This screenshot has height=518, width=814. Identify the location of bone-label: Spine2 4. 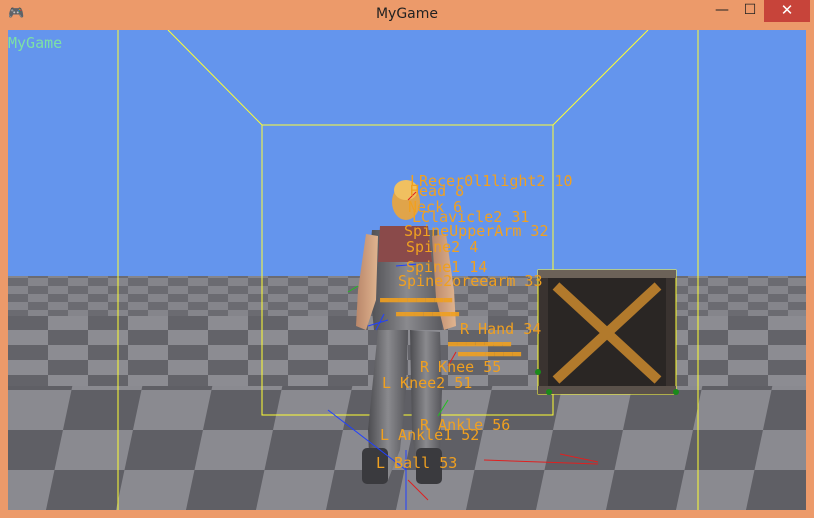
(442, 247).